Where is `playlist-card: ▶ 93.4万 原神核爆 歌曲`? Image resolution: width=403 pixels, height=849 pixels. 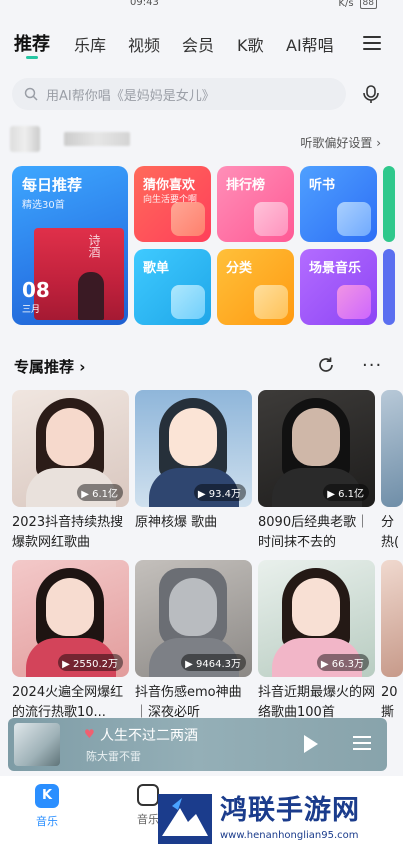 playlist-card: ▶ 93.4万 原神核爆 歌曲 is located at coordinates (193, 471).